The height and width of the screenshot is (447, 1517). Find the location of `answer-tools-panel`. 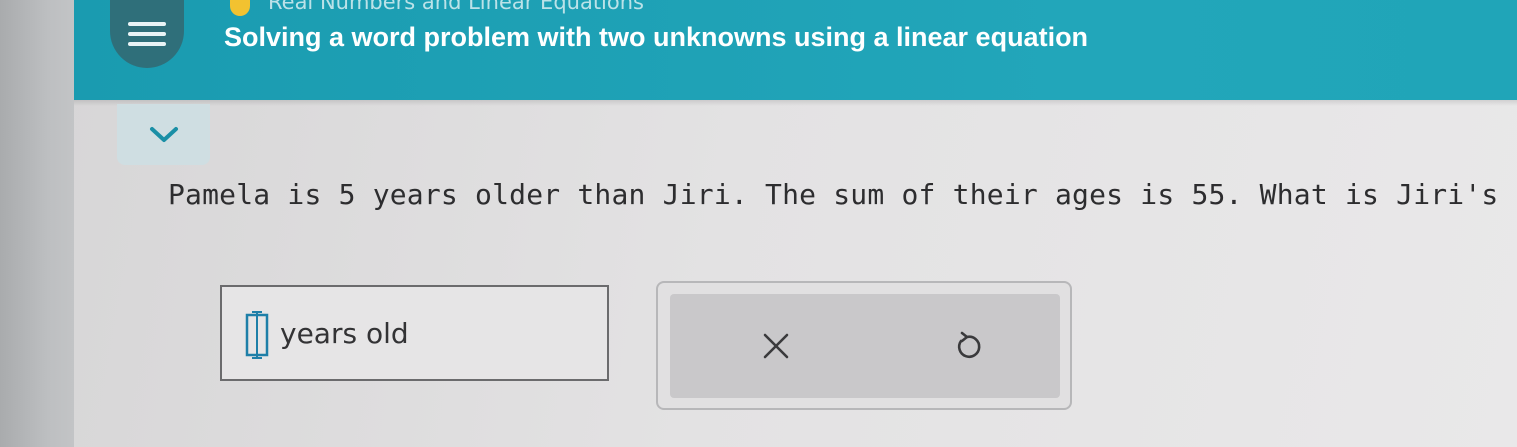

answer-tools-panel is located at coordinates (865, 346).